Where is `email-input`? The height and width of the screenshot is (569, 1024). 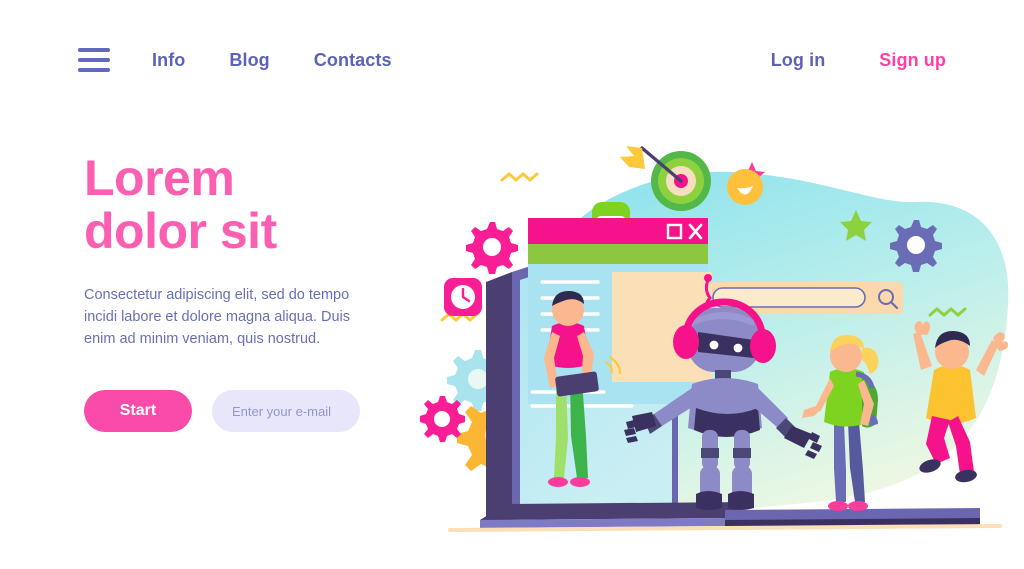
email-input is located at coordinates (286, 411).